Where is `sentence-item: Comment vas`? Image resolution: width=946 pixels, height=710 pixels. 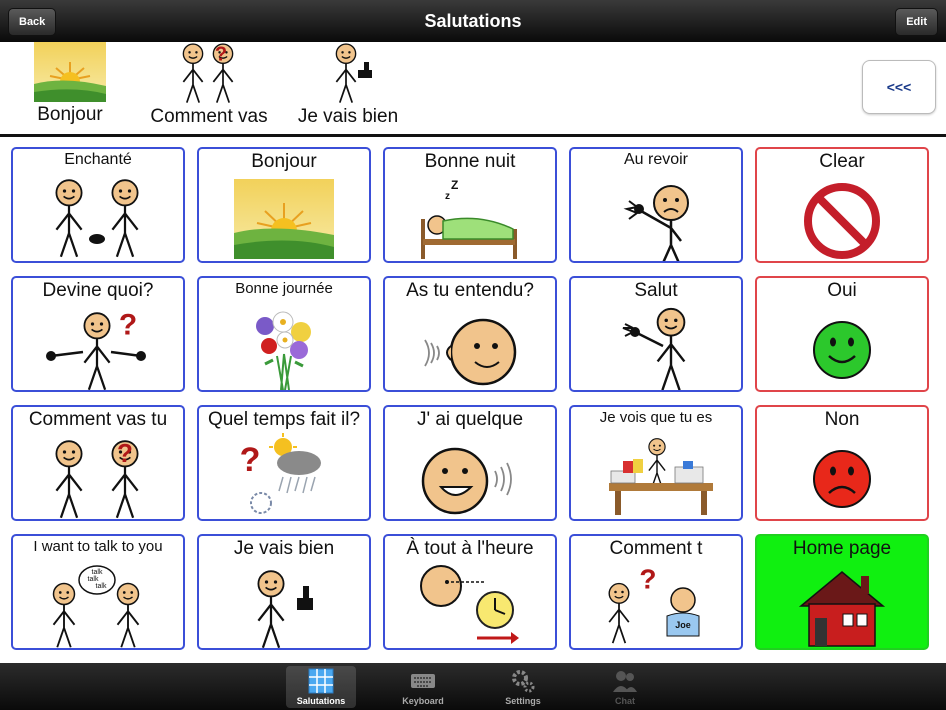 sentence-item: Comment vas is located at coordinates (209, 85).